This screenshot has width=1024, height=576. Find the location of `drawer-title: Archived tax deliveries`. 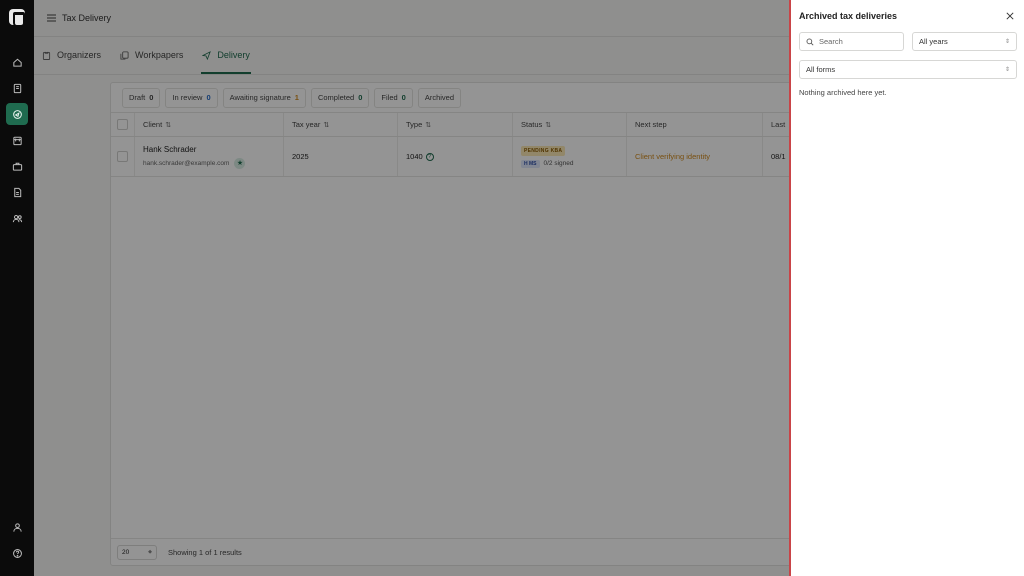

drawer-title: Archived tax deliveries is located at coordinates (848, 16).